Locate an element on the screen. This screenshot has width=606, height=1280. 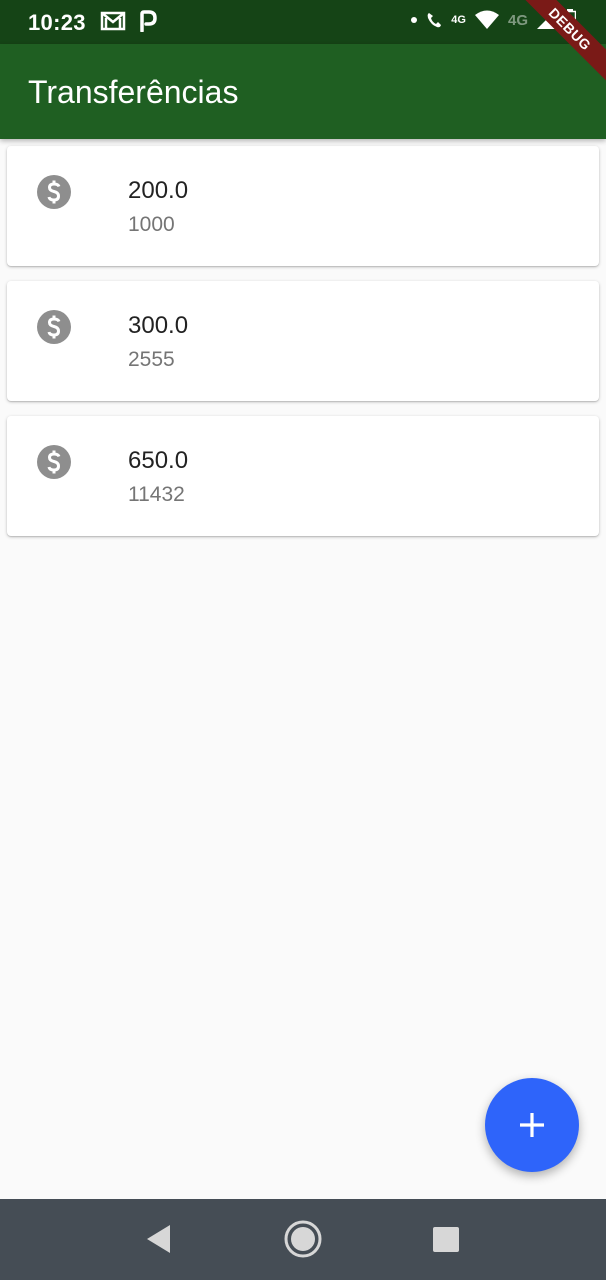
transfer-value: 300.0 is located at coordinates (158, 325).